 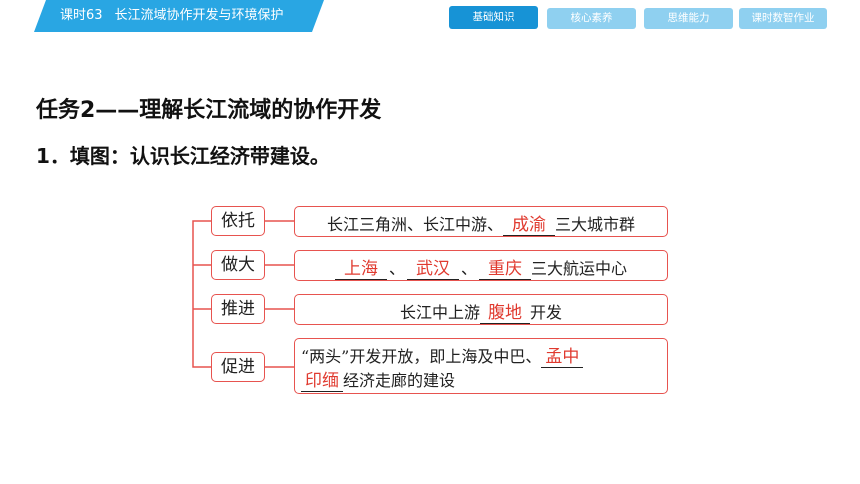 I want to click on answer-blank-hinterland: 腹地, so click(x=505, y=313).